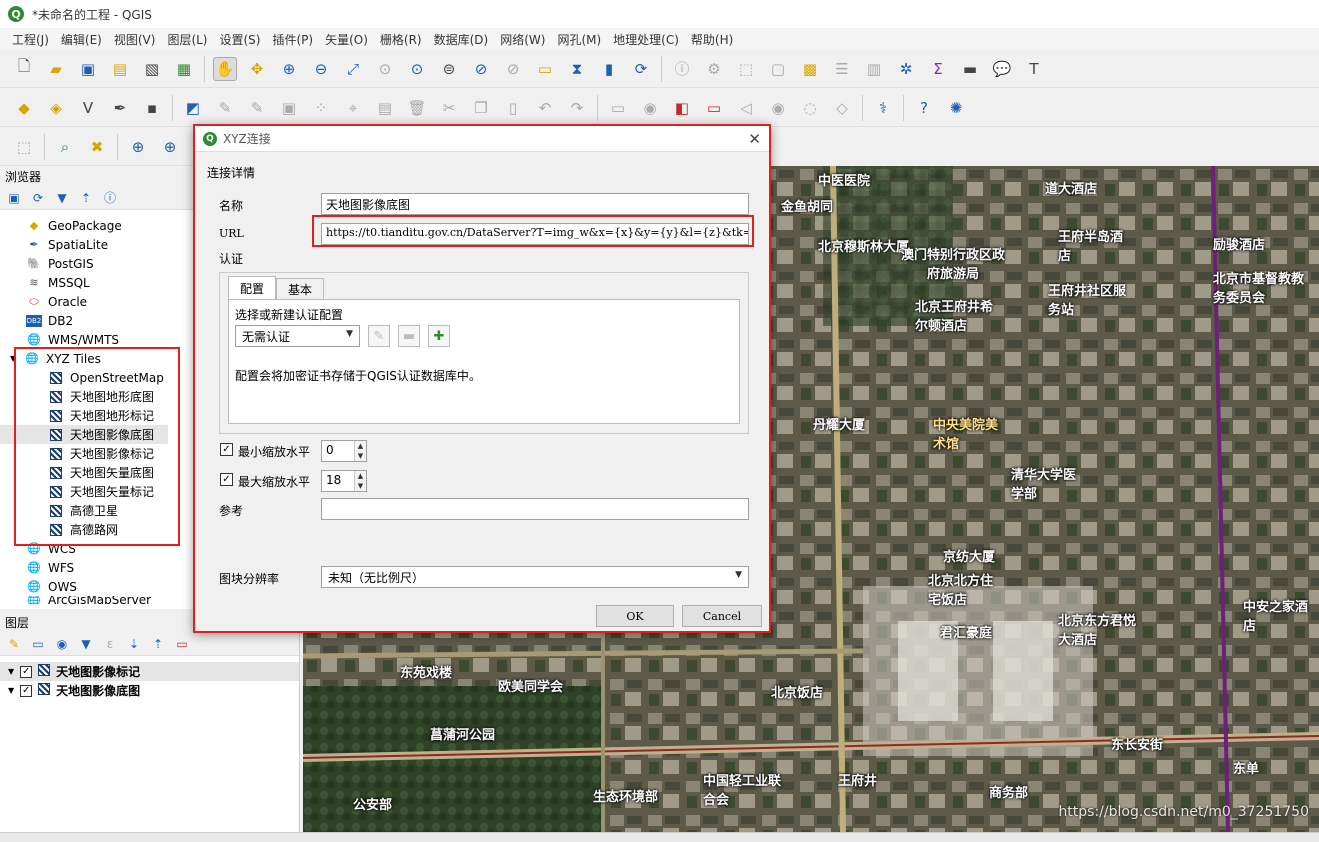  I want to click on menu-settings: 设置(S), so click(240, 39).